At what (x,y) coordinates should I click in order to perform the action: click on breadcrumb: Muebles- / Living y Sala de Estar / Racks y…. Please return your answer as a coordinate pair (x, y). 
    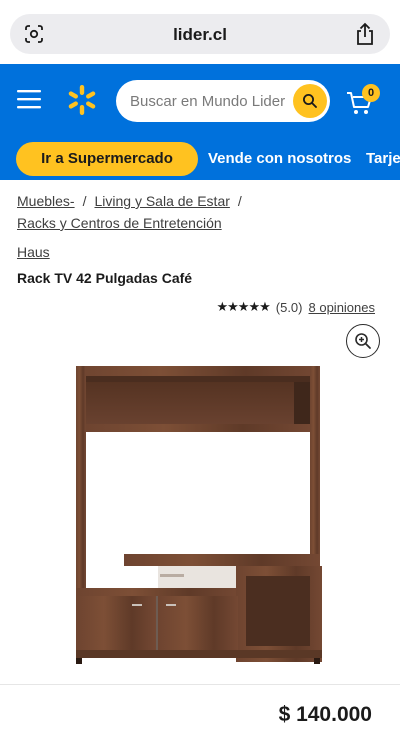
    Looking at the image, I should click on (202, 212).